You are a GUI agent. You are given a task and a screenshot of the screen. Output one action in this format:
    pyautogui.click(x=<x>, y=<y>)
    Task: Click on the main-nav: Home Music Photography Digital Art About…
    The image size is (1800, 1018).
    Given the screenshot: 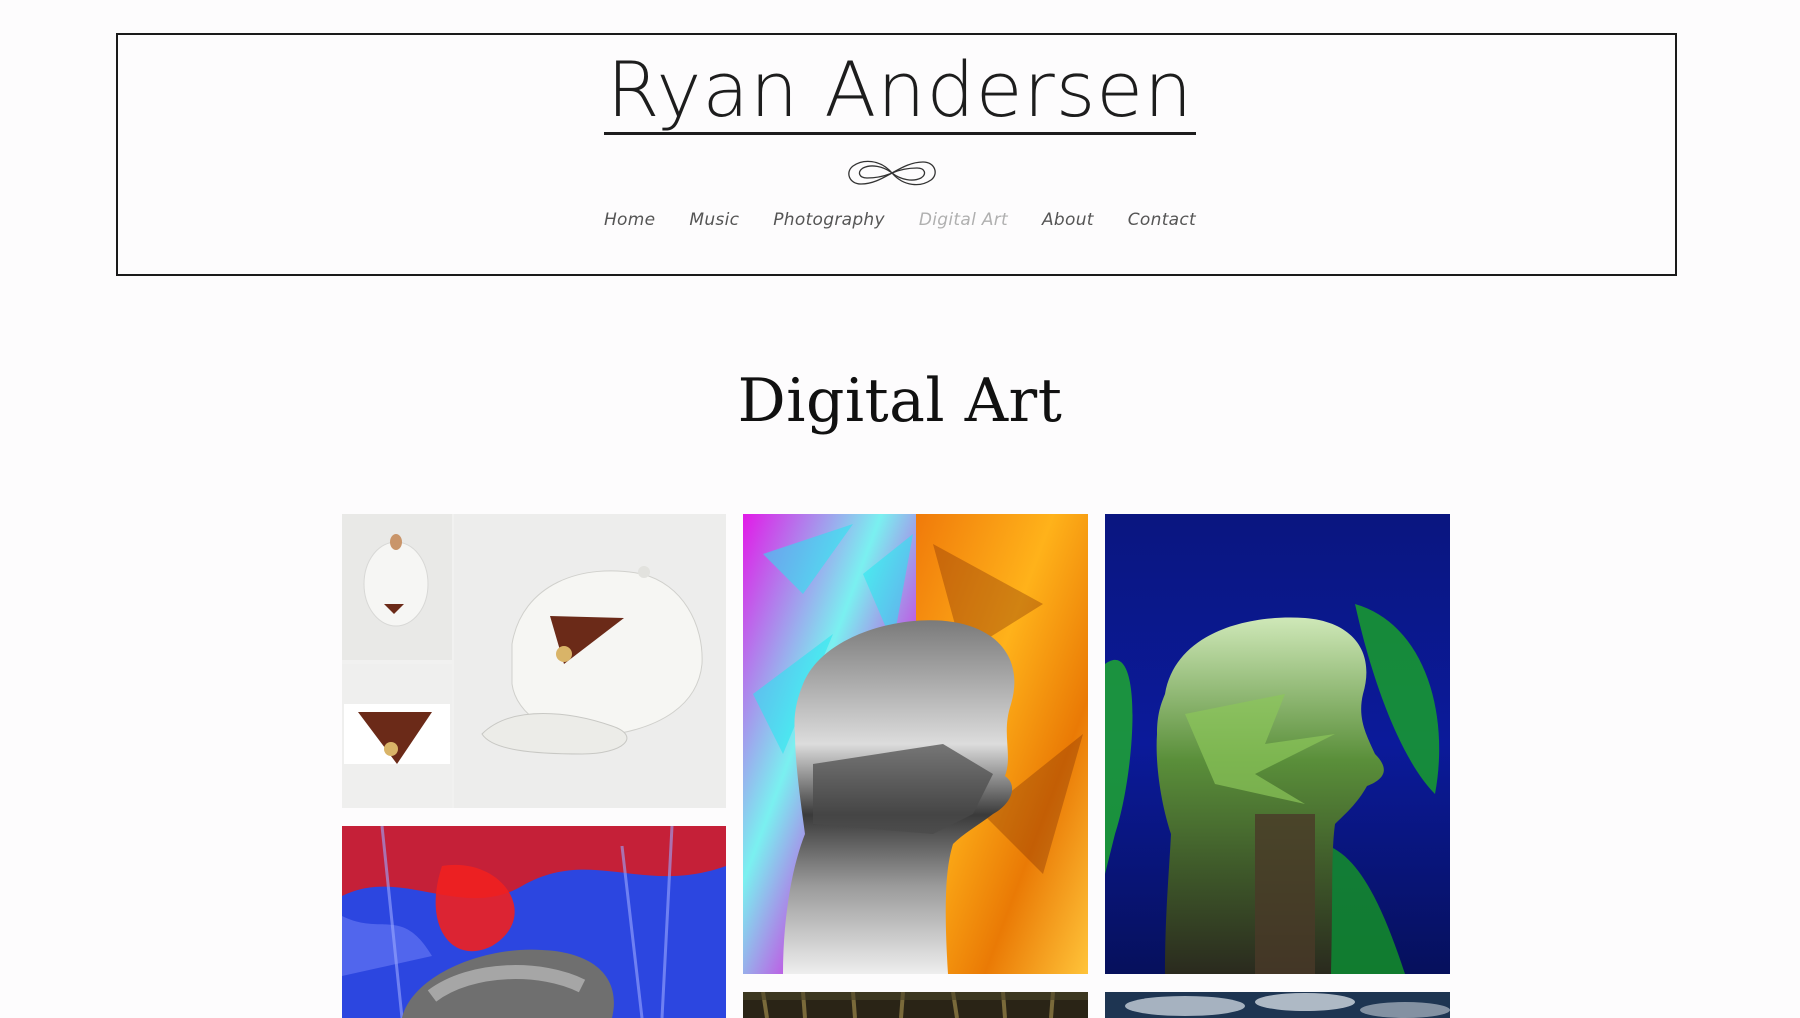 What is the action you would take?
    pyautogui.click(x=900, y=220)
    